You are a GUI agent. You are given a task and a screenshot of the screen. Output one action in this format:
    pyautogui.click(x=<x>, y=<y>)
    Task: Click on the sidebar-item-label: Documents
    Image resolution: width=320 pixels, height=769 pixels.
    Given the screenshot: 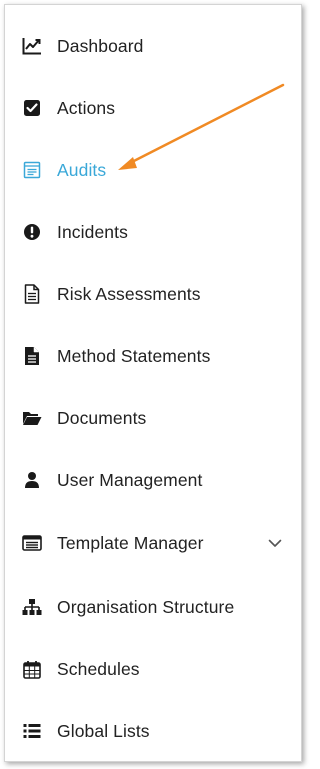 What is the action you would take?
    pyautogui.click(x=102, y=417)
    